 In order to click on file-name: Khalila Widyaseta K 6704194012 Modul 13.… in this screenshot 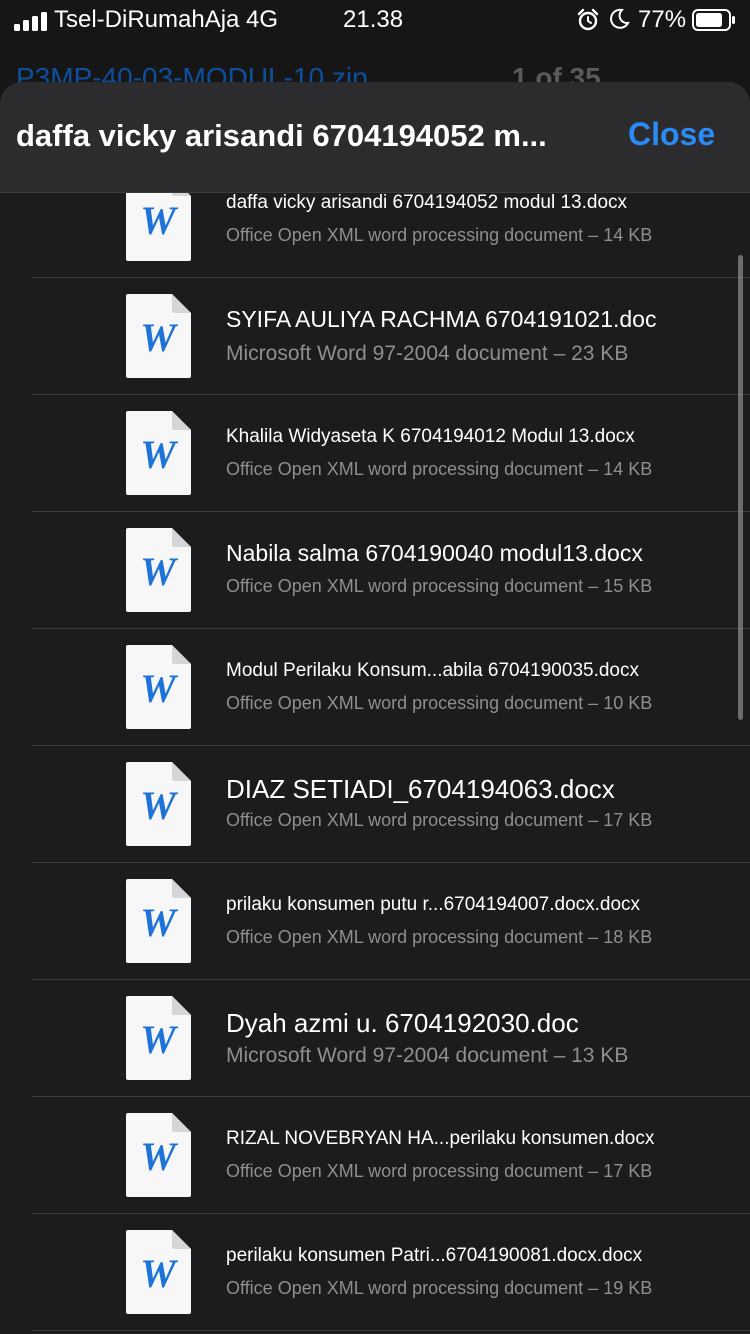, I will do `click(430, 436)`.